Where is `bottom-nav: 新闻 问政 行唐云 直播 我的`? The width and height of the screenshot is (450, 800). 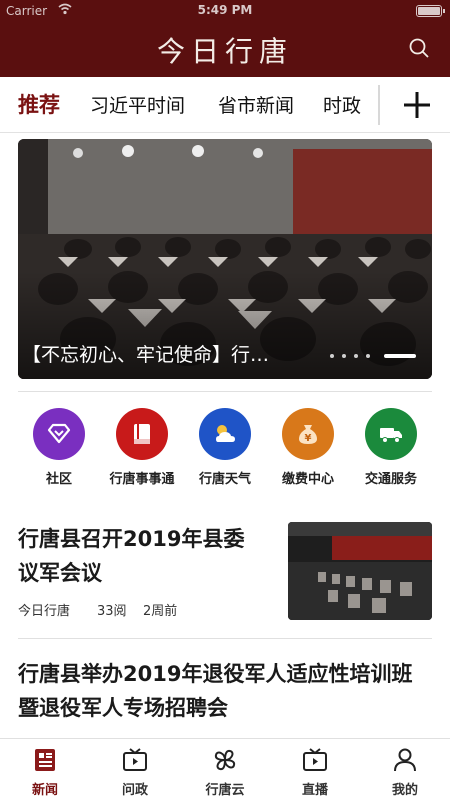
bottom-nav: 新闻 问政 行唐云 直播 我的 is located at coordinates (225, 769).